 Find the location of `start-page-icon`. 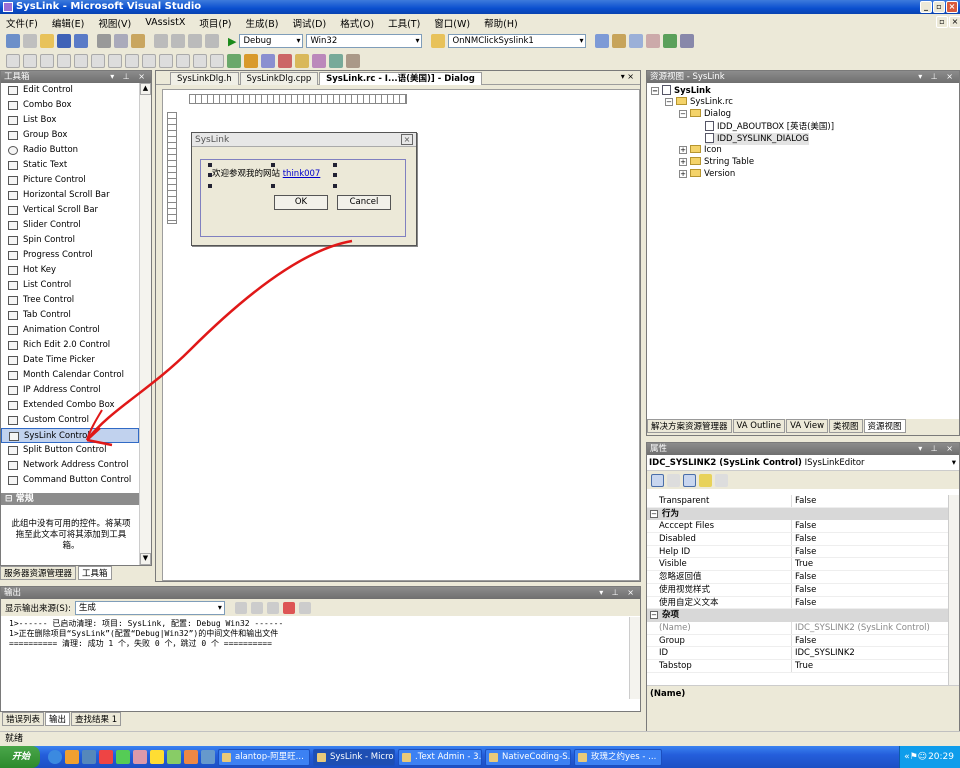

start-page-icon is located at coordinates (670, 41).